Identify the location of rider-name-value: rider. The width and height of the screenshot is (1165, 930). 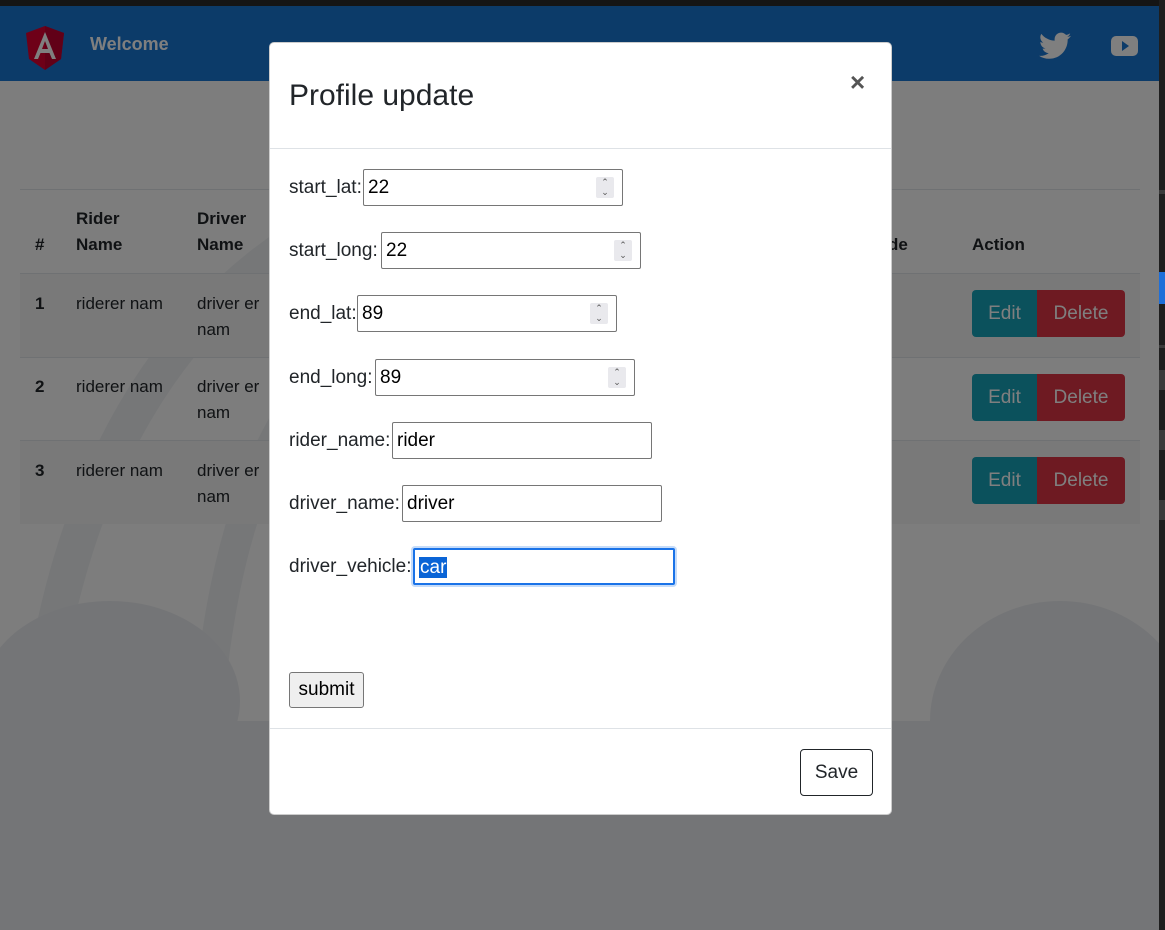
(416, 440).